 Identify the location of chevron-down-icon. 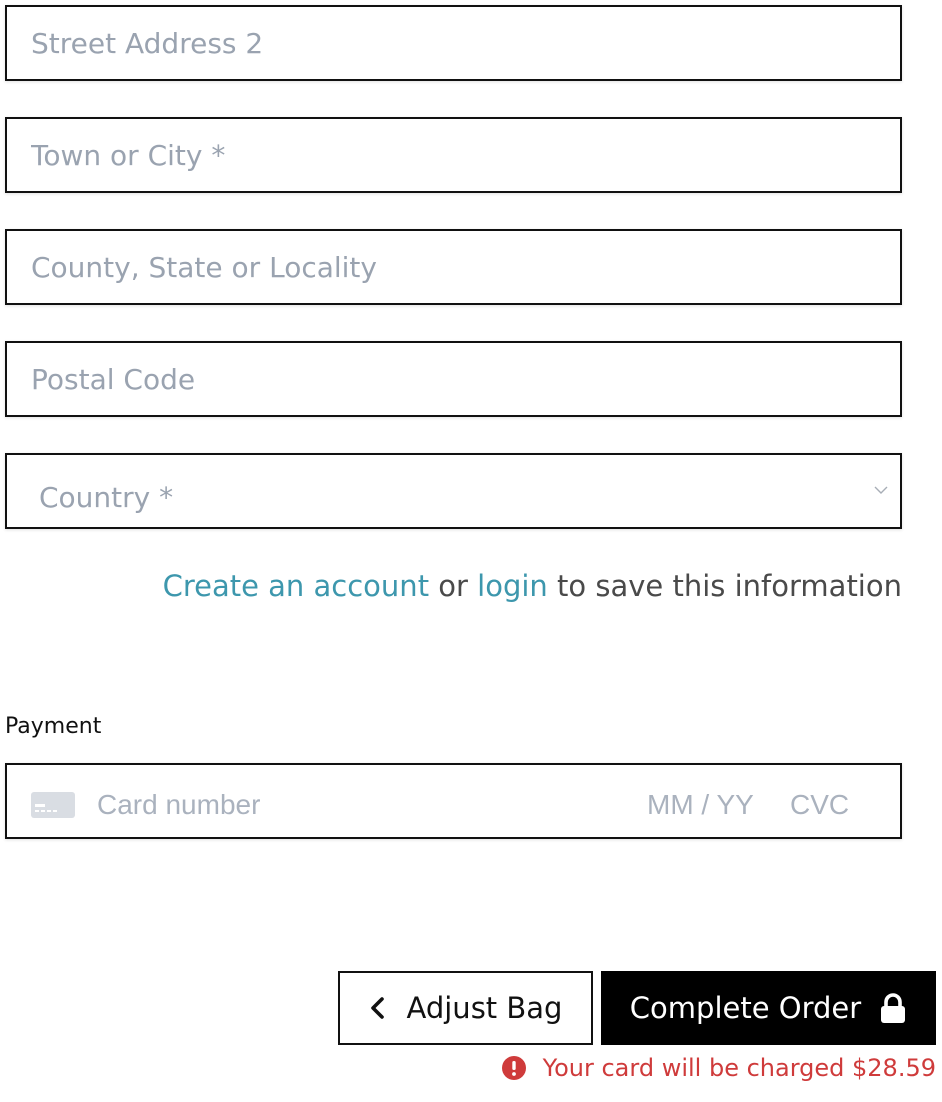
(881, 490).